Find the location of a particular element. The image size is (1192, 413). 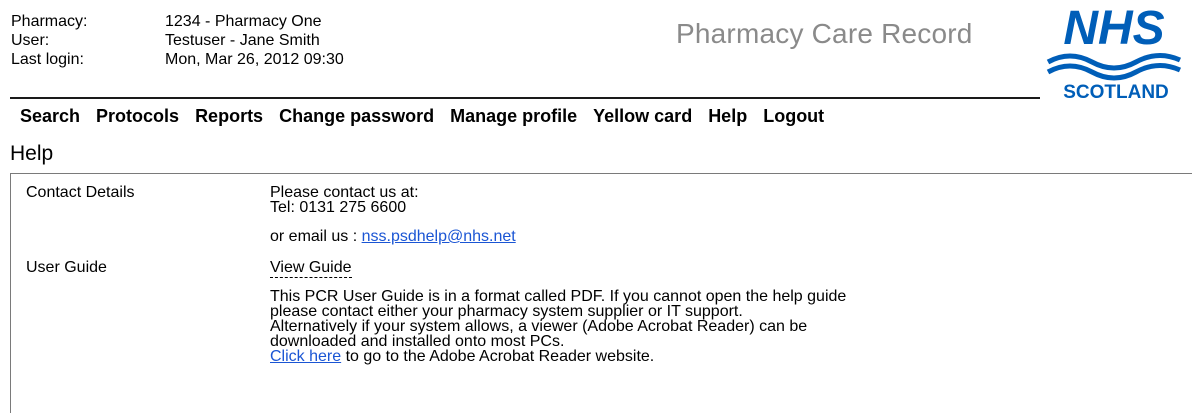

last-login-label: Last login: is located at coordinates (47, 59).